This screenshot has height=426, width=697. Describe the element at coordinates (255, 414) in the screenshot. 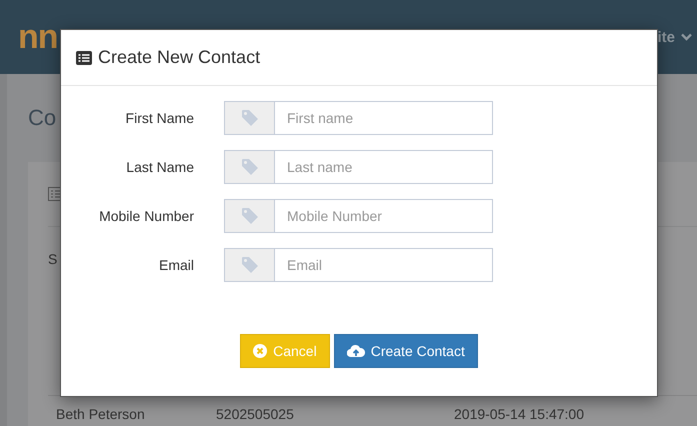

I see `table-cell-text: 5202505025` at that location.